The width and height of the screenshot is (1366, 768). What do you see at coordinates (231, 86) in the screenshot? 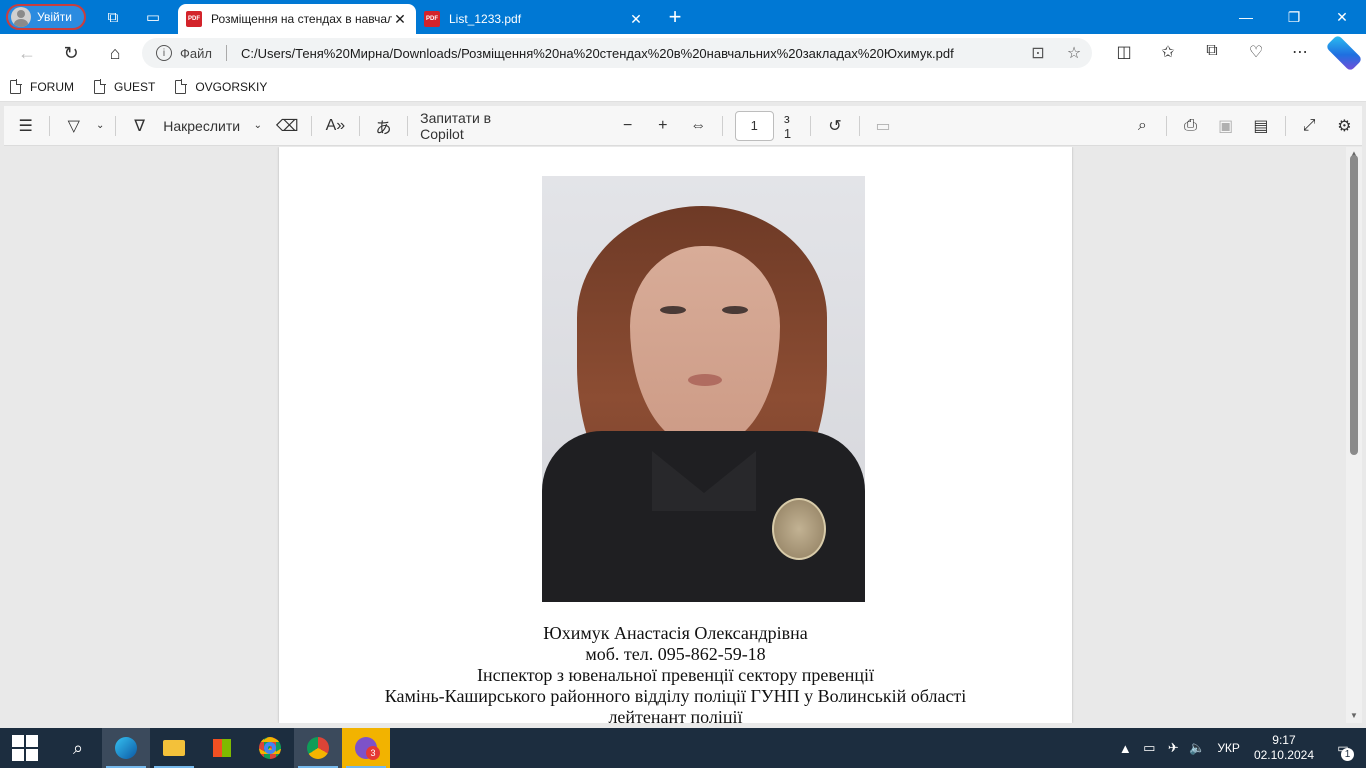
I see `favorite-label: OVGORSKIY` at bounding box center [231, 86].